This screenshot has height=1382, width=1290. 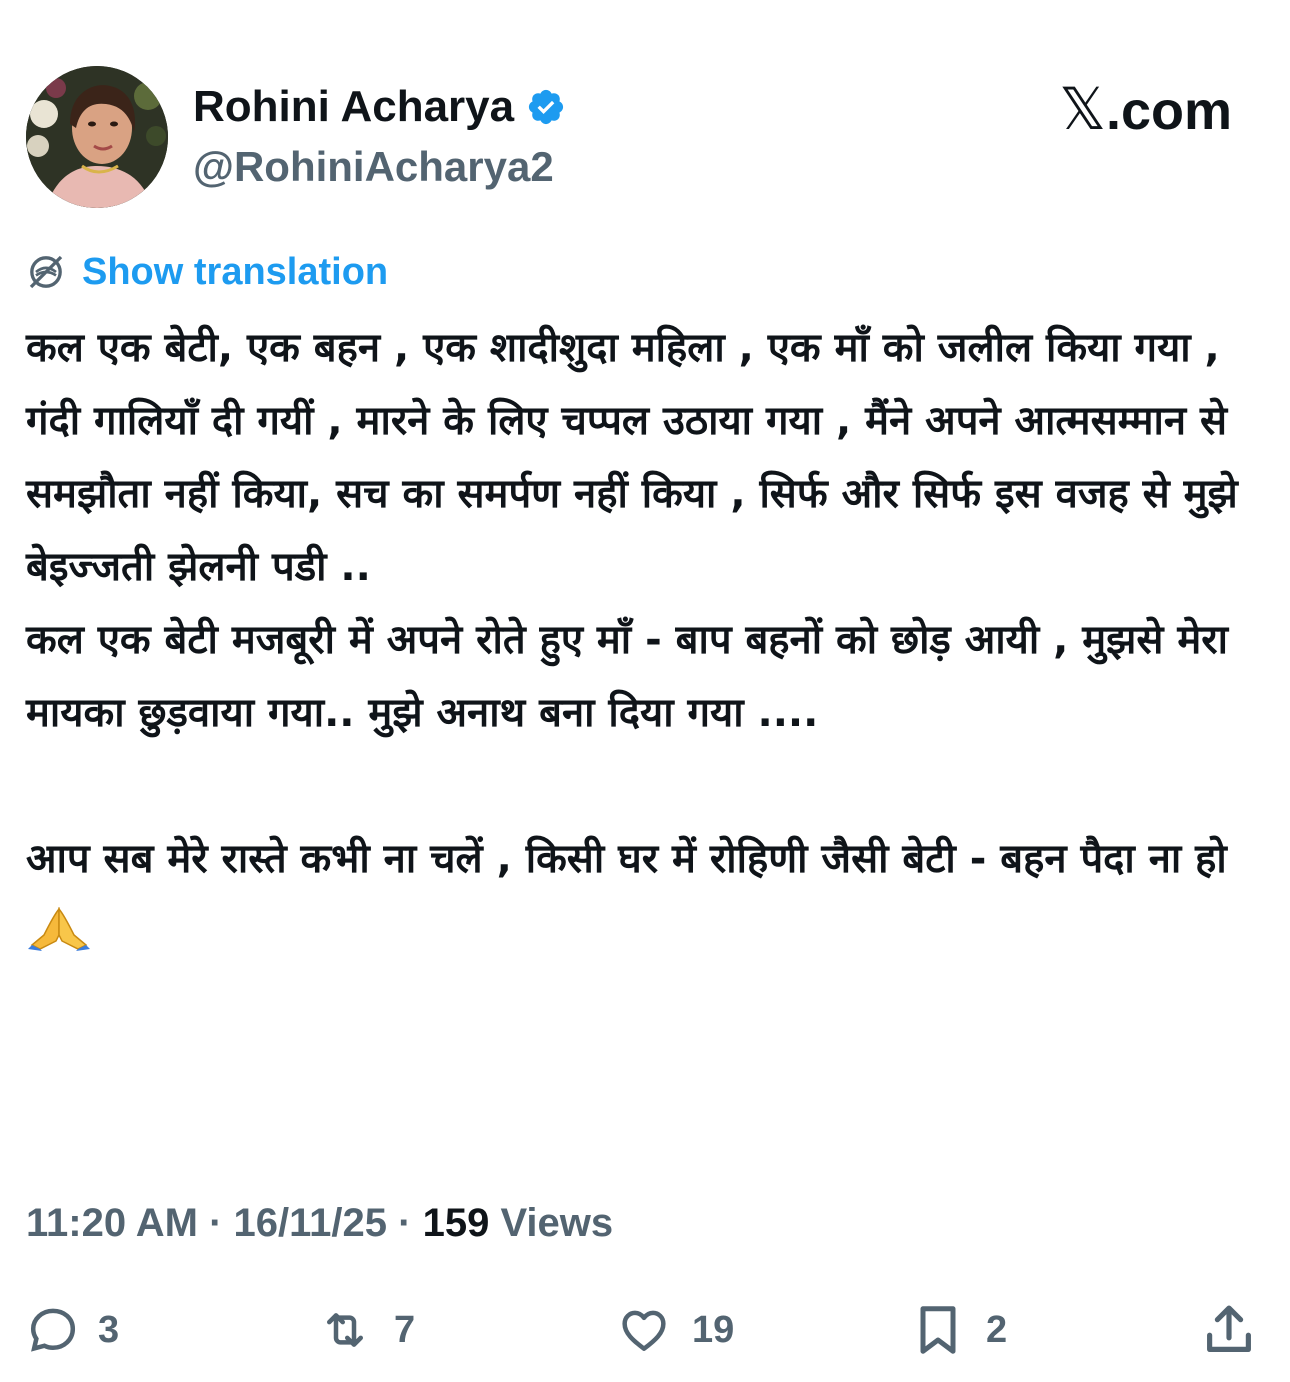 I want to click on author-name-row: Rohini Acharya, so click(x=379, y=107).